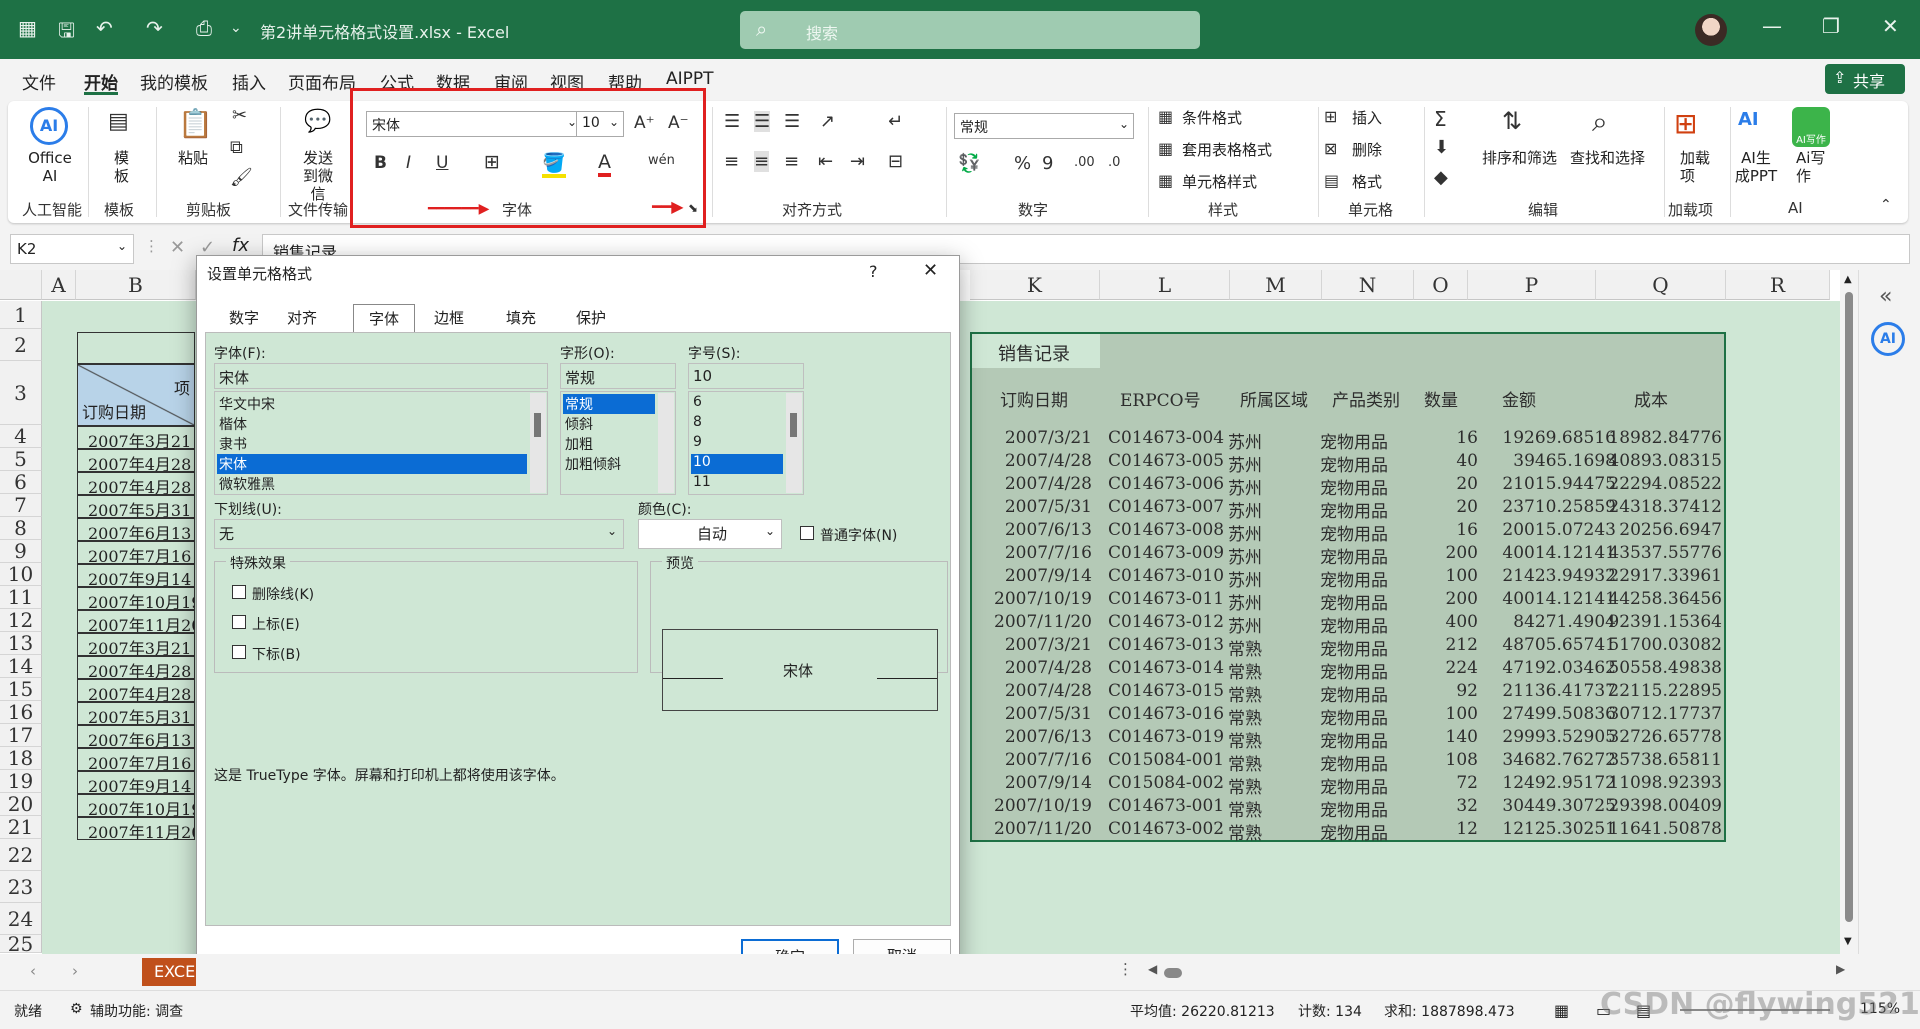  I want to click on menu-my-templates: 我的模板, so click(174, 81).